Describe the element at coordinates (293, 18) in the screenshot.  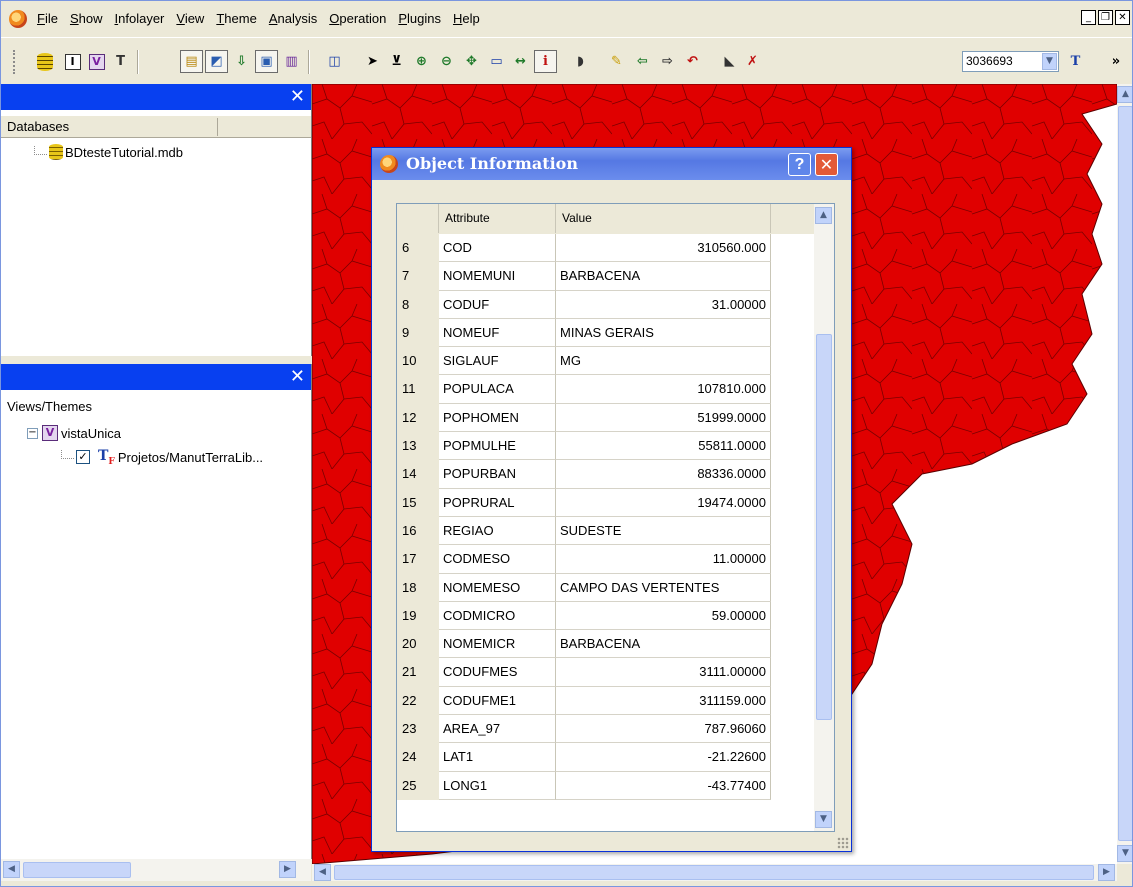
I see `menu-analysis: Analysis` at that location.